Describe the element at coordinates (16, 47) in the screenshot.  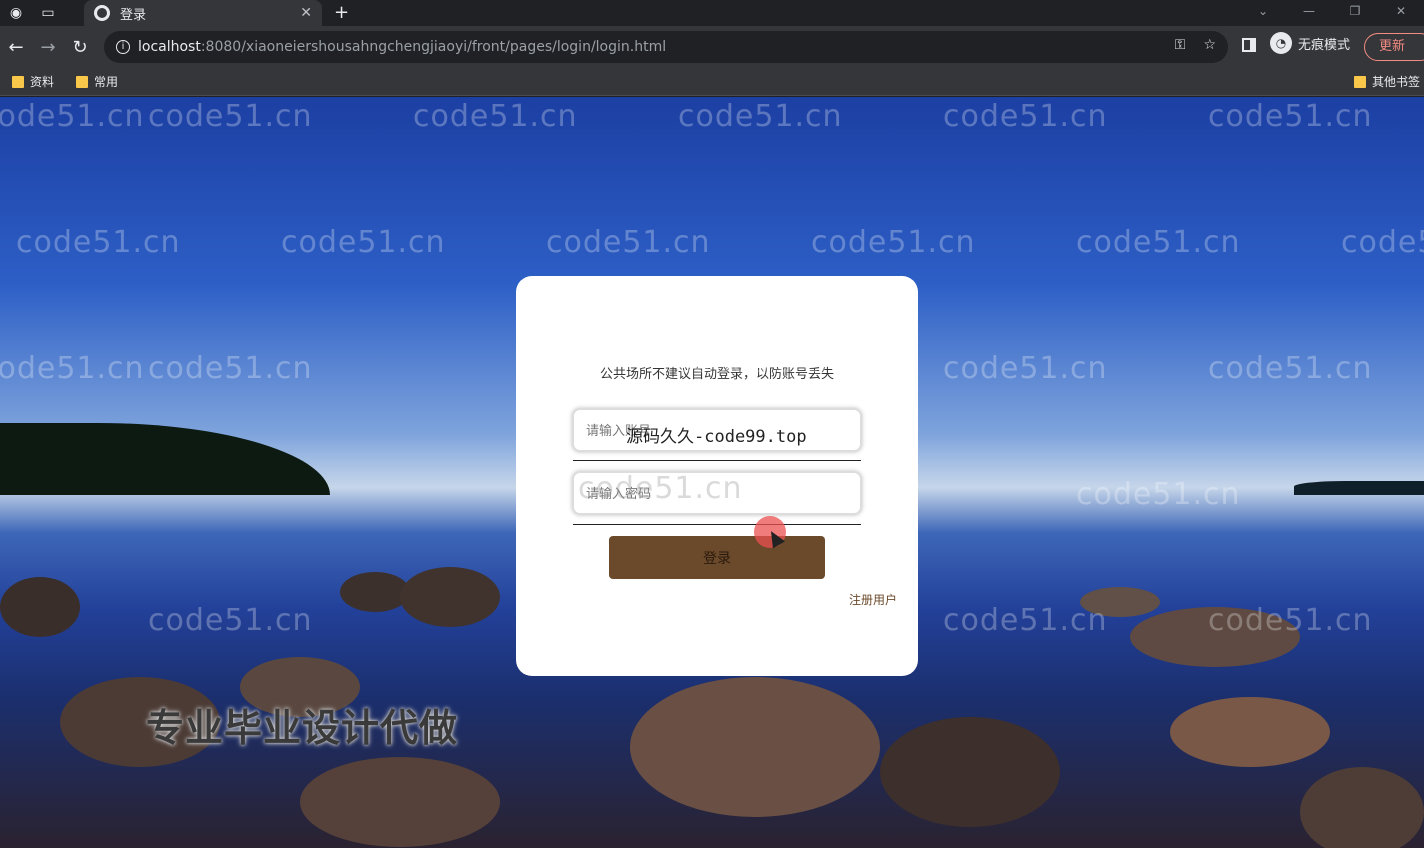
I see `back-icon: ←` at that location.